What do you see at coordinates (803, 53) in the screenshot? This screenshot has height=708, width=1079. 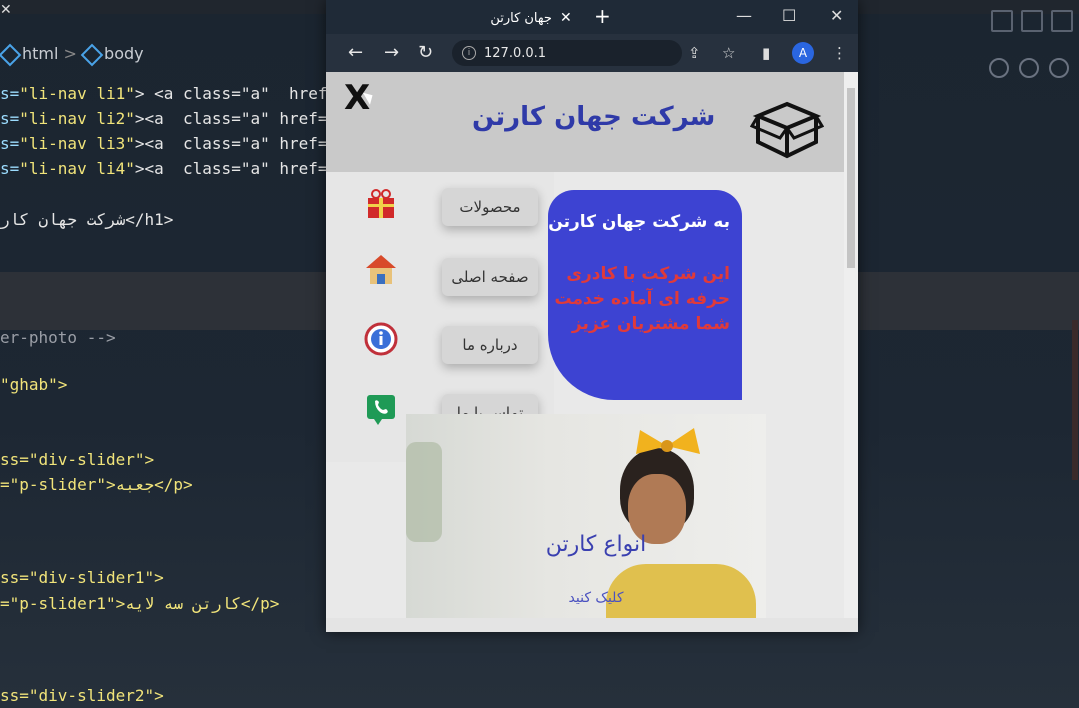 I see `profile-avatar: A` at bounding box center [803, 53].